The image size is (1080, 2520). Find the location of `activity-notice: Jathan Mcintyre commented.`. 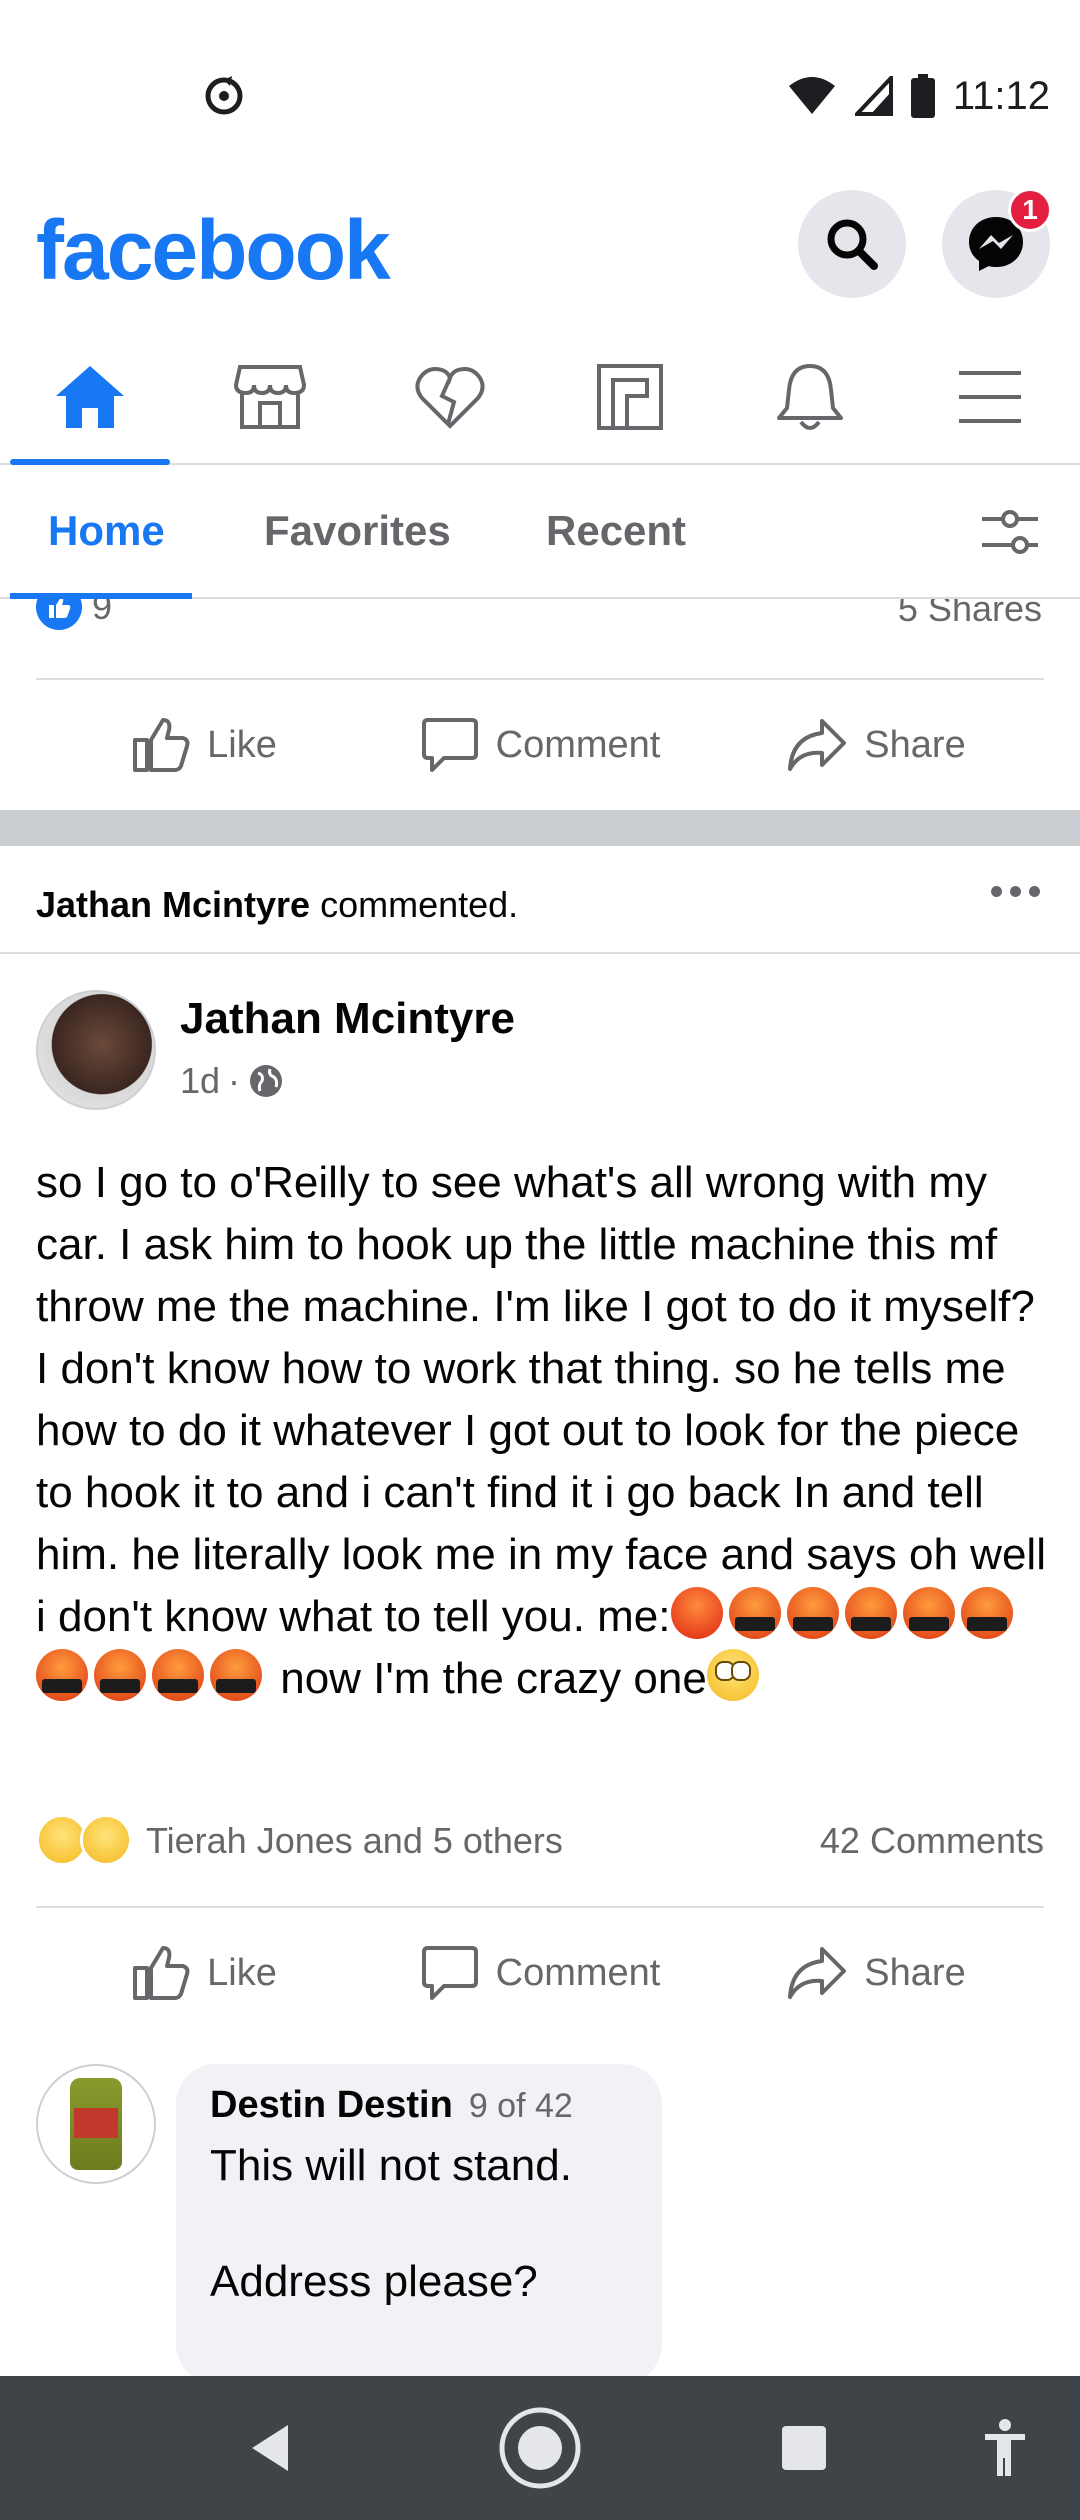

activity-notice: Jathan Mcintyre commented. is located at coordinates (540, 900).